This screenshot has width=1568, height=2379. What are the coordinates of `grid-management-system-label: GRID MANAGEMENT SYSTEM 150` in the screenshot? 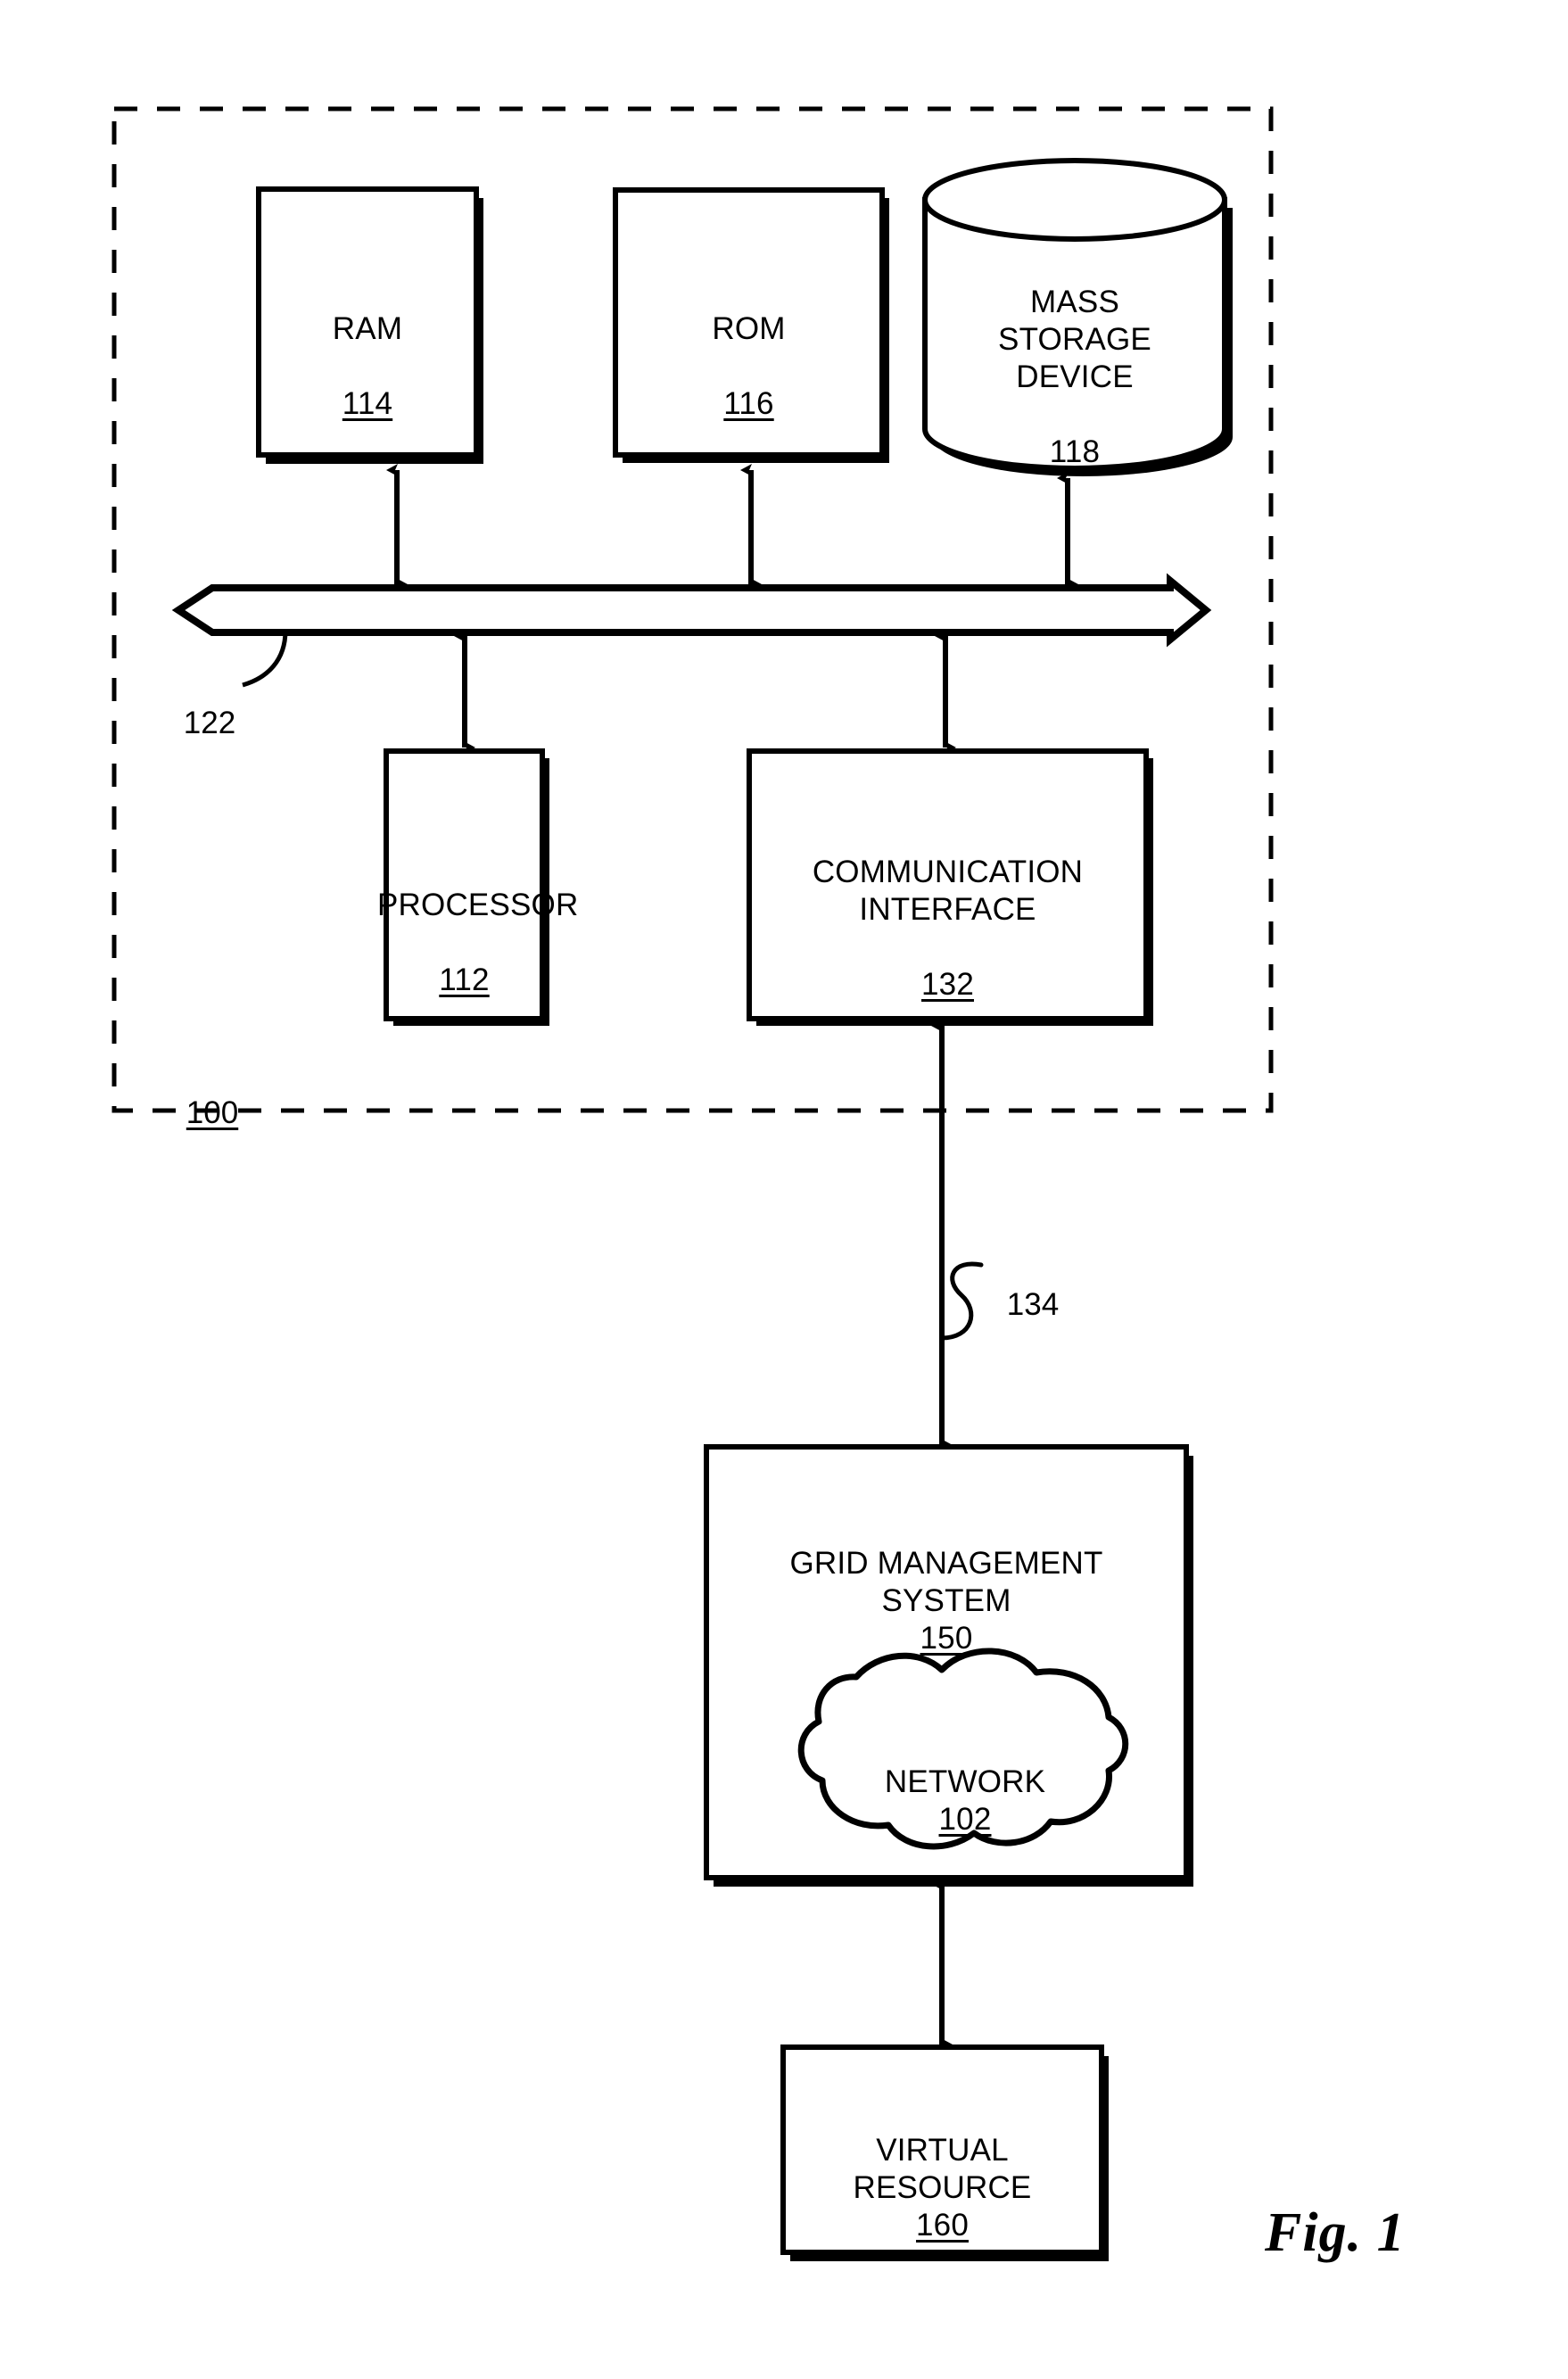 It's located at (946, 1583).